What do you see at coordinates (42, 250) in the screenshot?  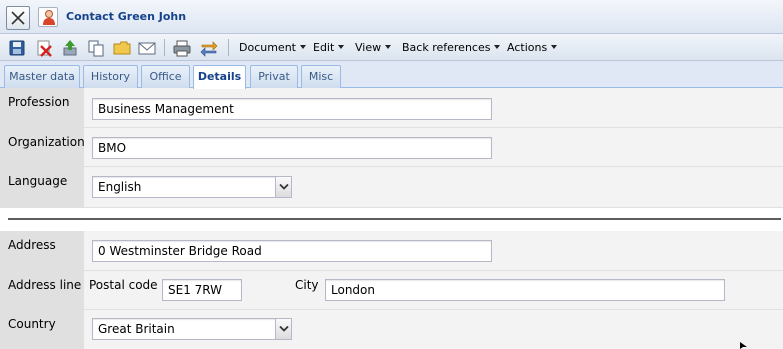 I see `address-label: Address` at bounding box center [42, 250].